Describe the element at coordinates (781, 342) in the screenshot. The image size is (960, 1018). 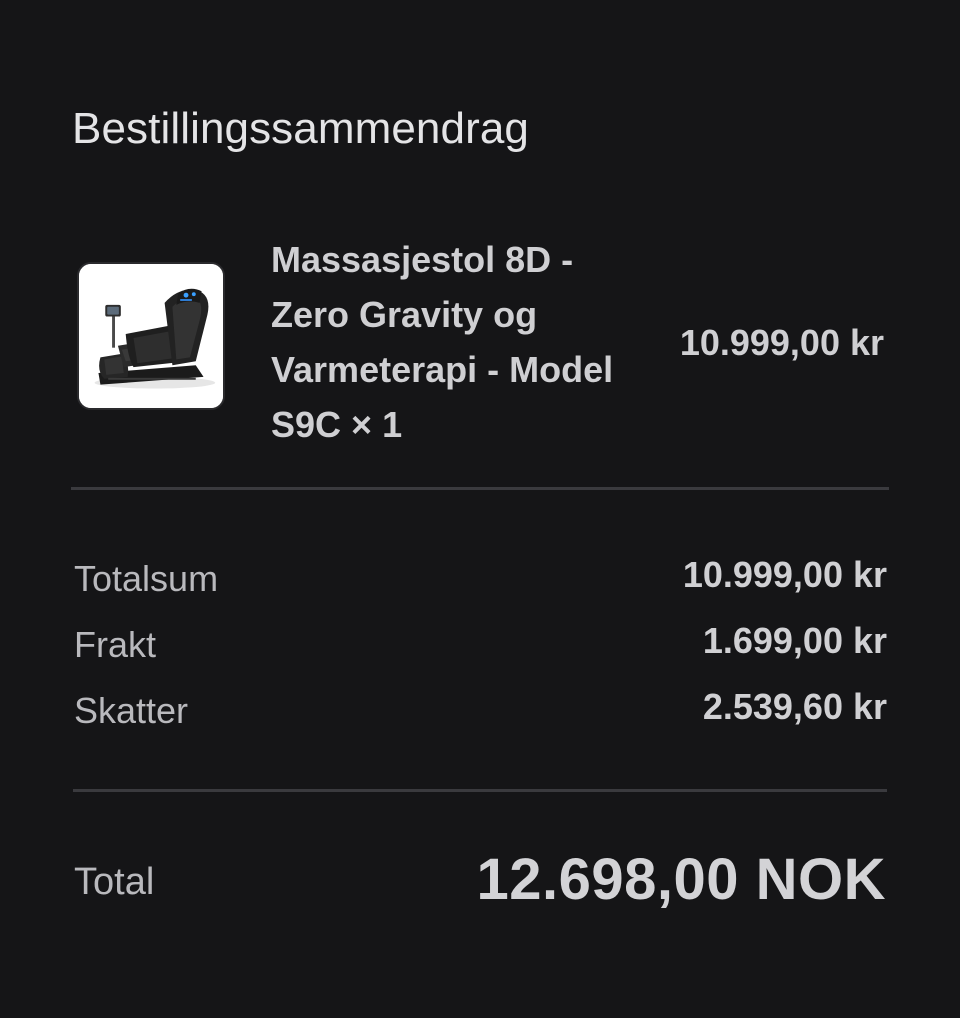
I see `product-price: 10.999,00 kr` at that location.